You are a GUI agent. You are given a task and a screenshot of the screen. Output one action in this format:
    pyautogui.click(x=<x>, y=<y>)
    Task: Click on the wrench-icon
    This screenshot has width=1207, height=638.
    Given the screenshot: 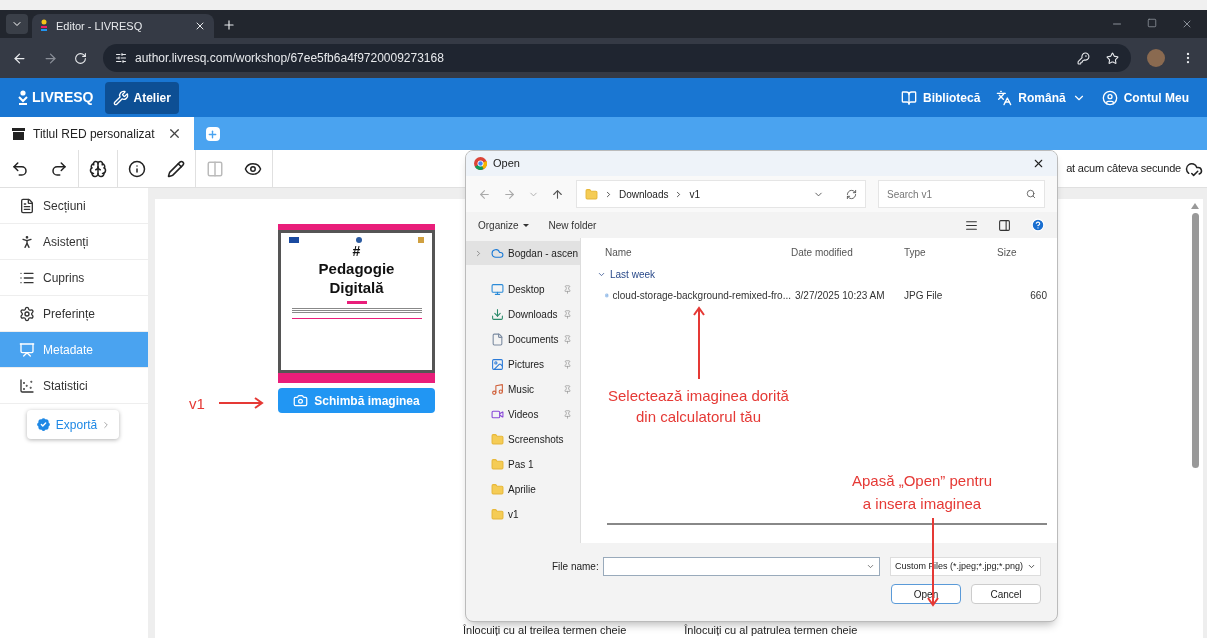 What is the action you would take?
    pyautogui.click(x=121, y=97)
    